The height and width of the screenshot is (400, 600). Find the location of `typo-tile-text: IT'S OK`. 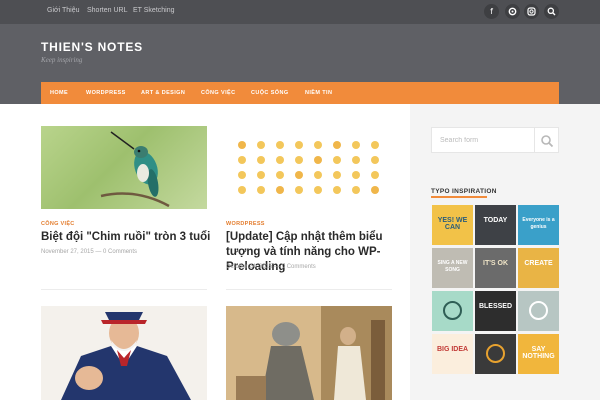

typo-tile-text: IT'S OK is located at coordinates (495, 263).